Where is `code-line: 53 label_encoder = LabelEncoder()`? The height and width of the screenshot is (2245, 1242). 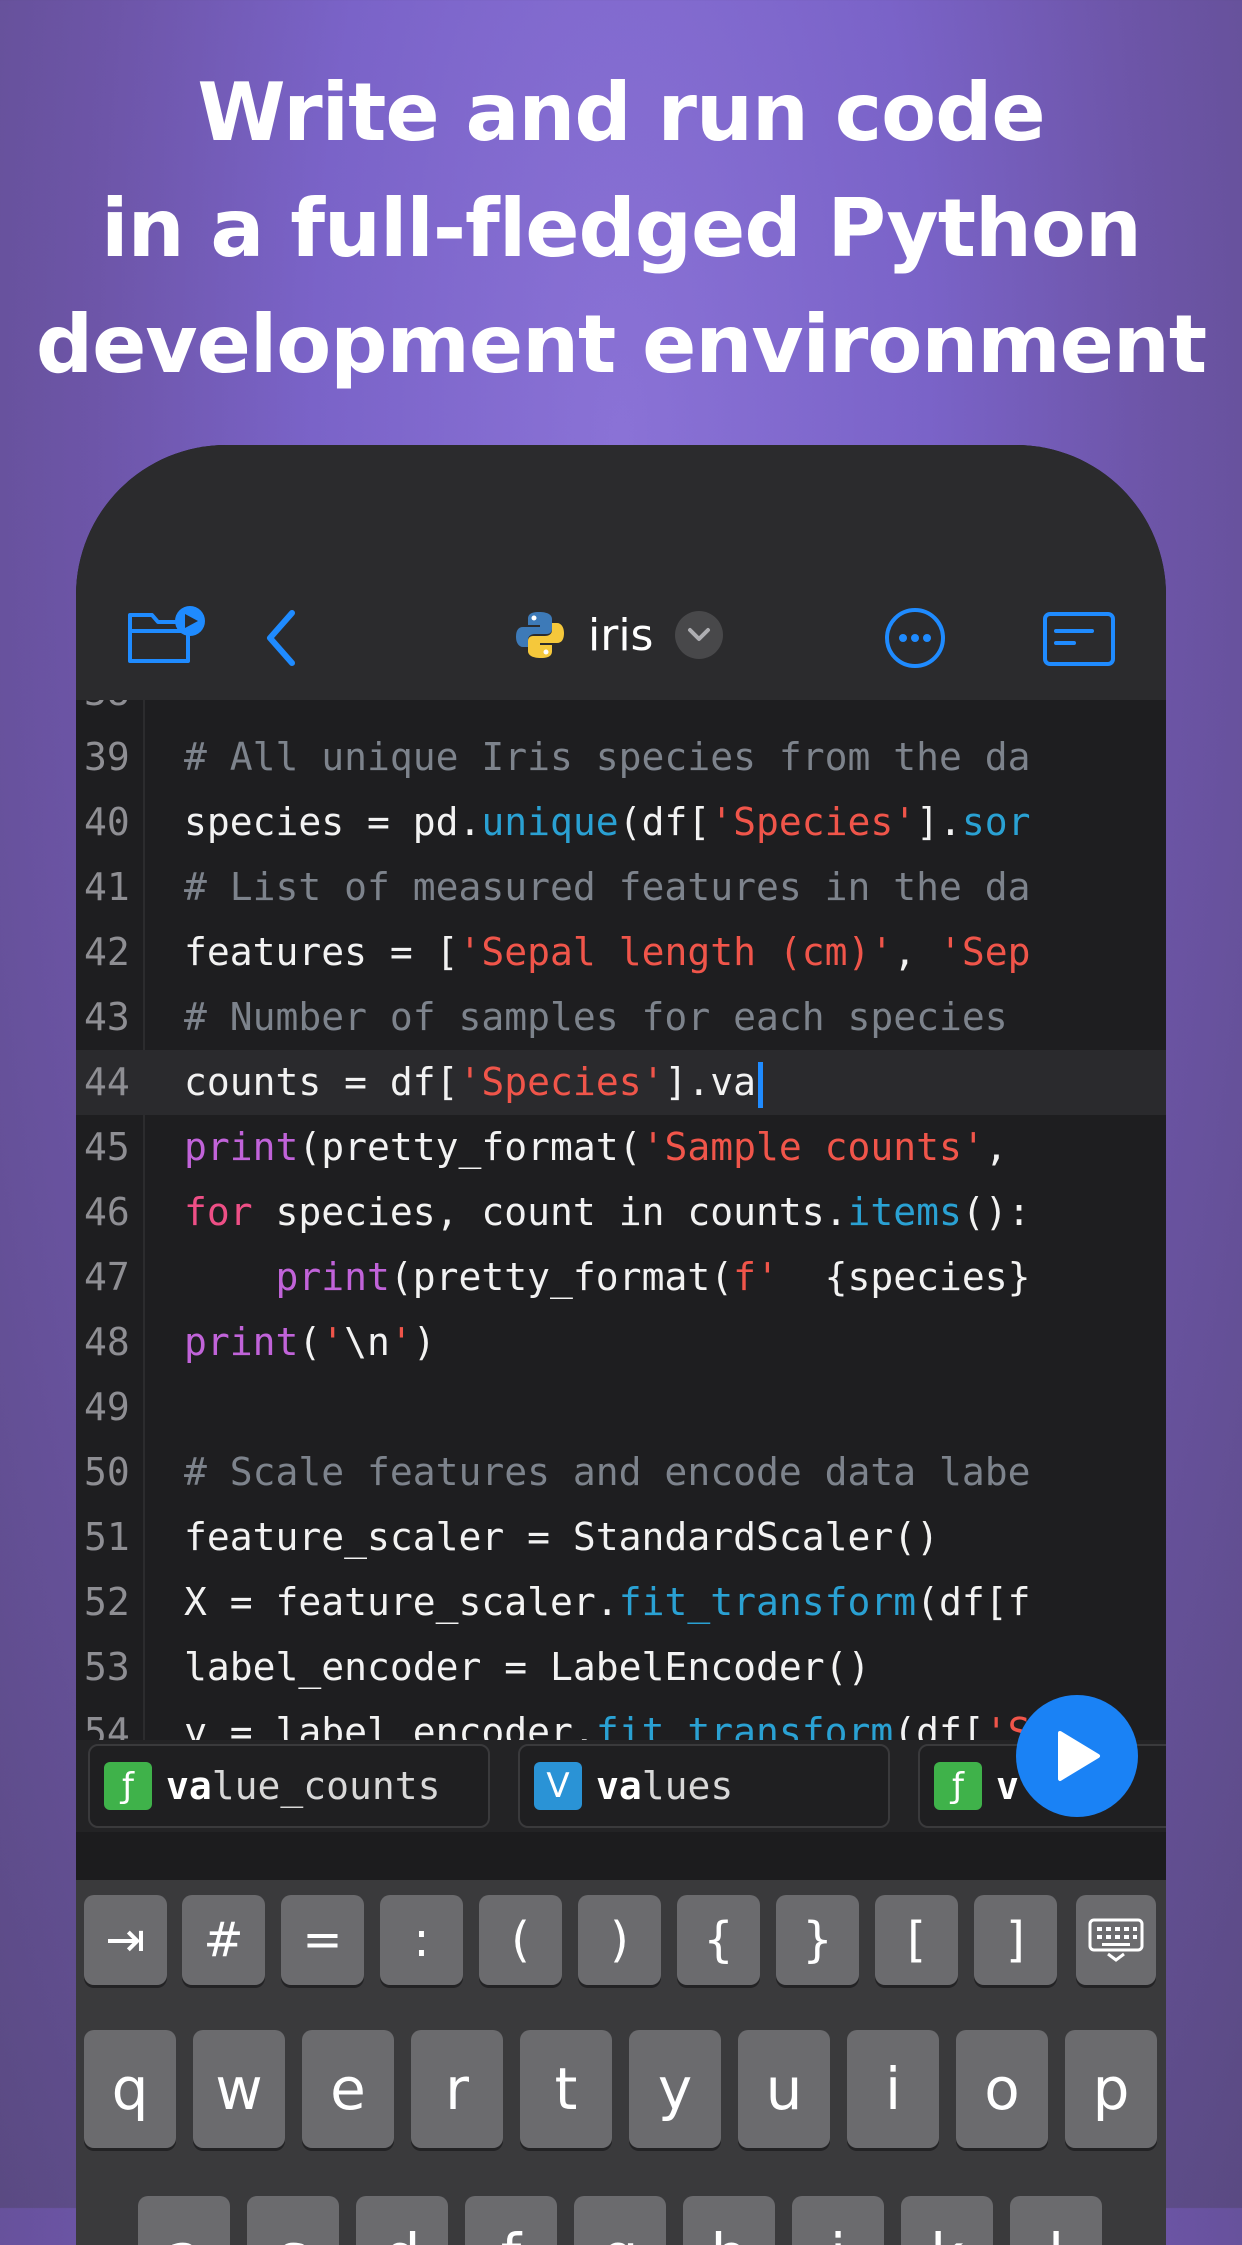 code-line: 53 label_encoder = LabelEncoder() is located at coordinates (621, 1667).